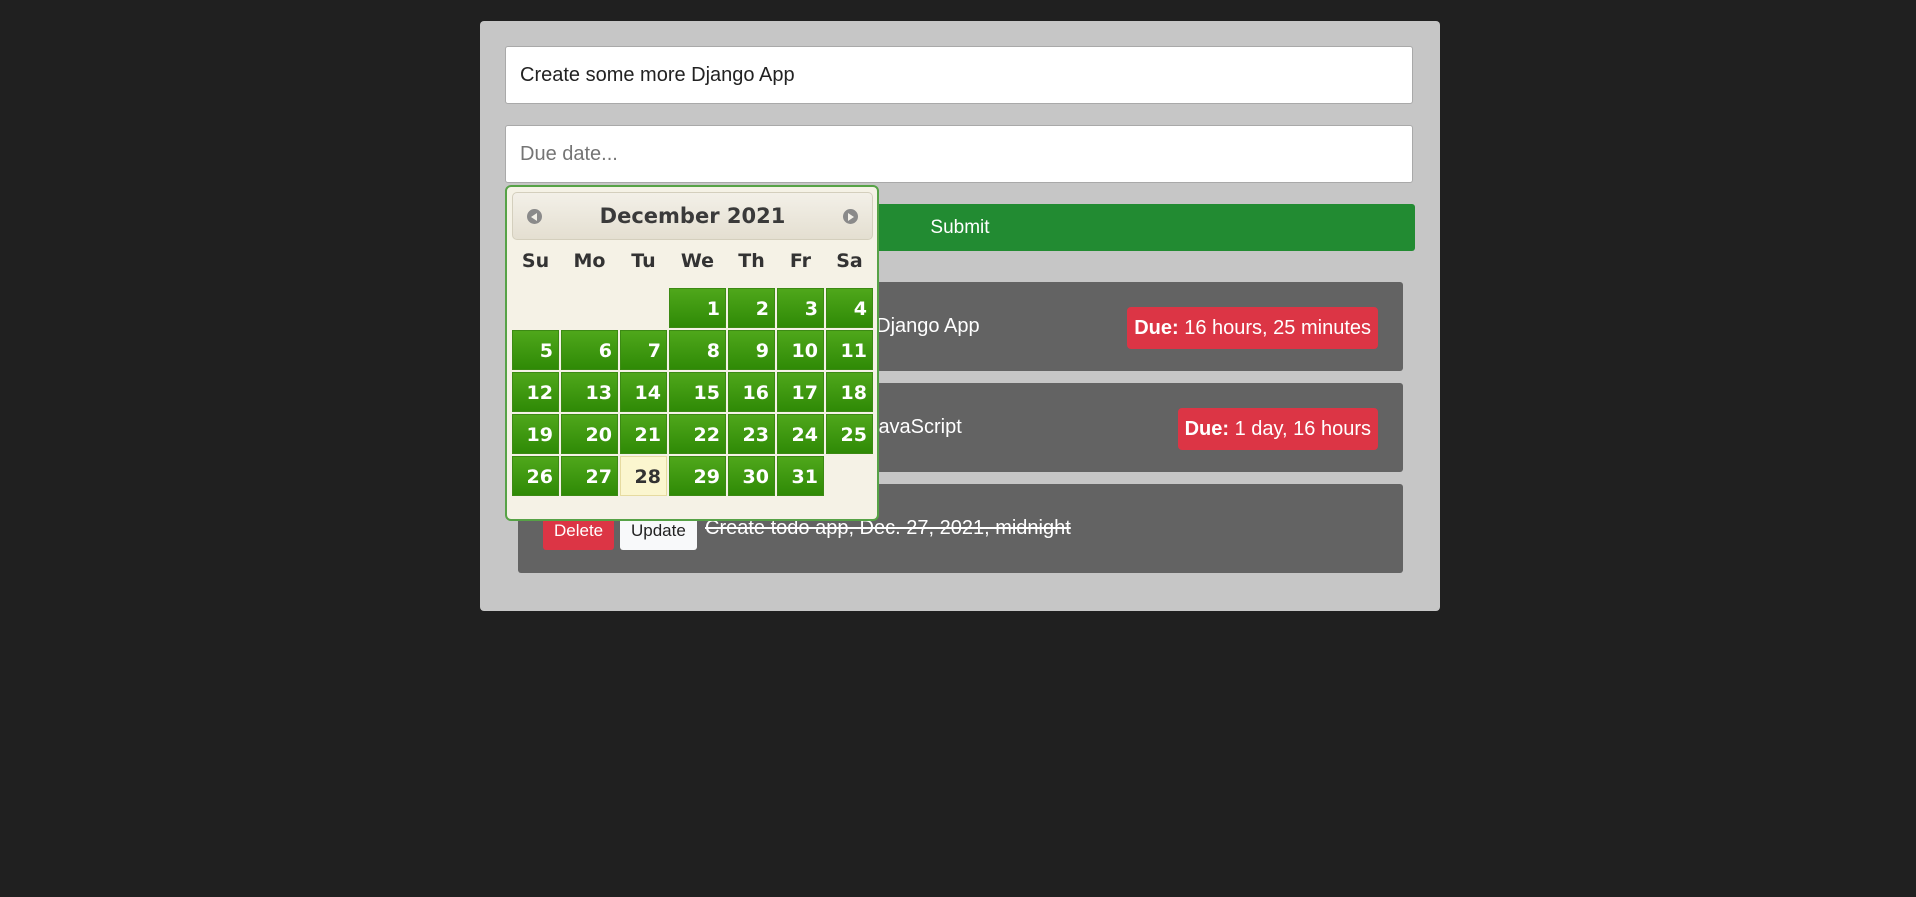 The width and height of the screenshot is (1916, 897). I want to click on weekday-header: Sa, so click(849, 261).